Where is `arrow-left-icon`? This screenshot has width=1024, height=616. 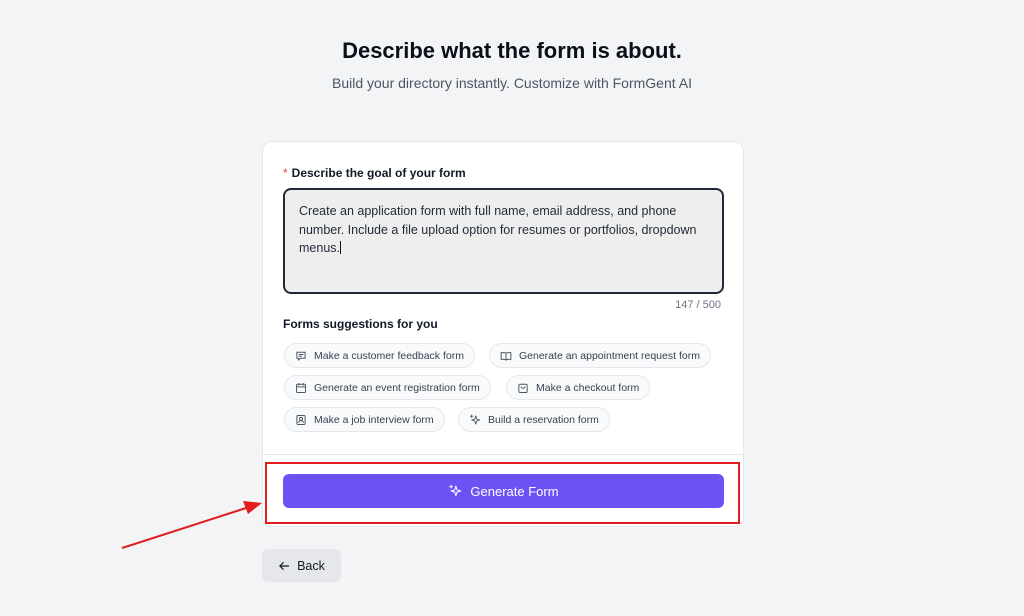 arrow-left-icon is located at coordinates (284, 565).